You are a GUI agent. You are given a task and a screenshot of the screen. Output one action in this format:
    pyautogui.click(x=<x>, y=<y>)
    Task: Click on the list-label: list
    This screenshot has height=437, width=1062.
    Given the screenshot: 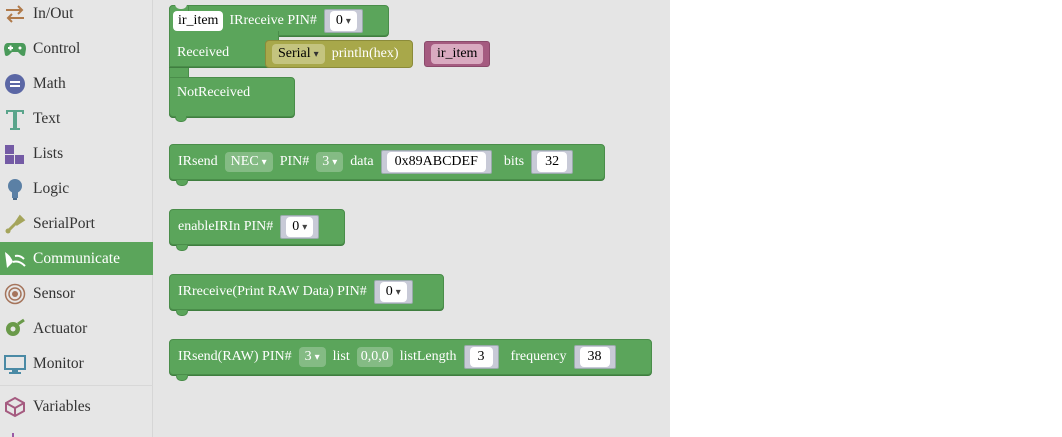 What is the action you would take?
    pyautogui.click(x=341, y=356)
    